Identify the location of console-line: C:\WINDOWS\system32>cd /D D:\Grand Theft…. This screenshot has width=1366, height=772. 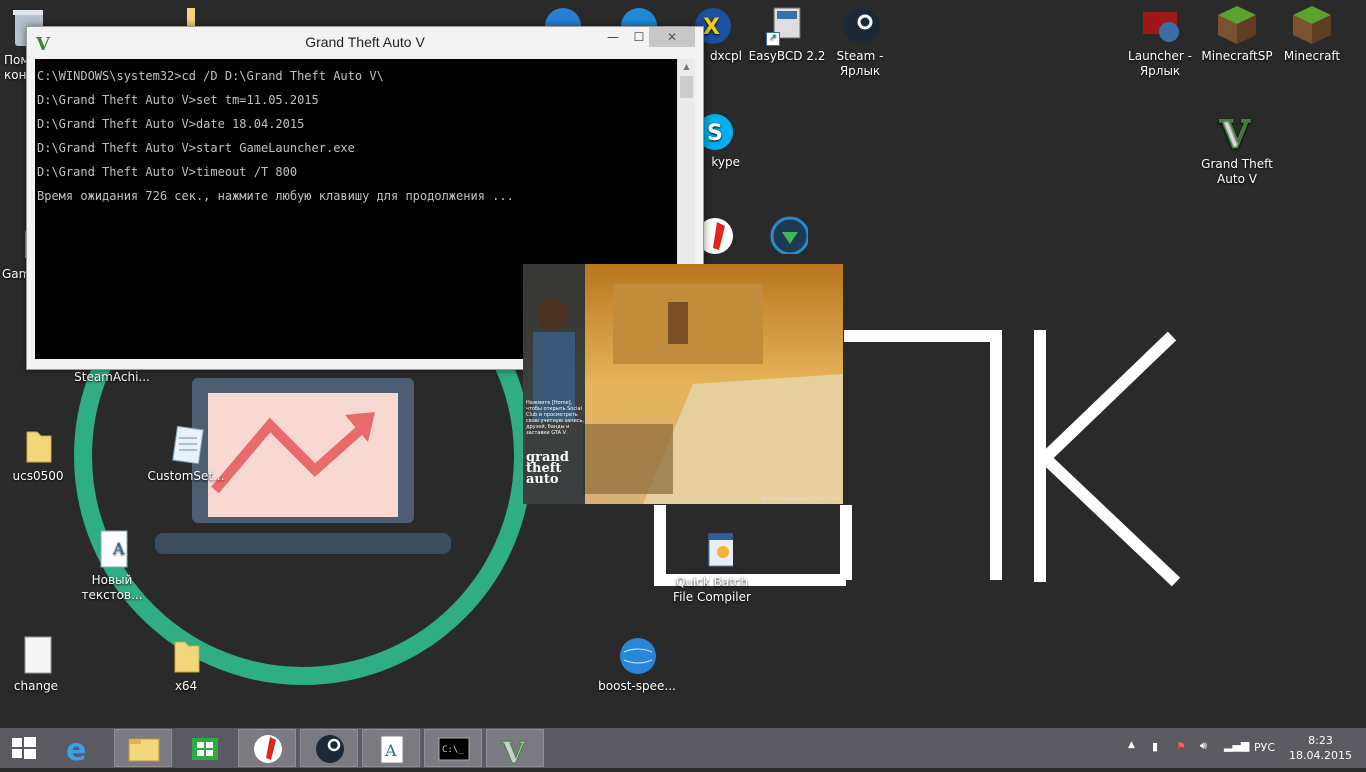
(210, 76).